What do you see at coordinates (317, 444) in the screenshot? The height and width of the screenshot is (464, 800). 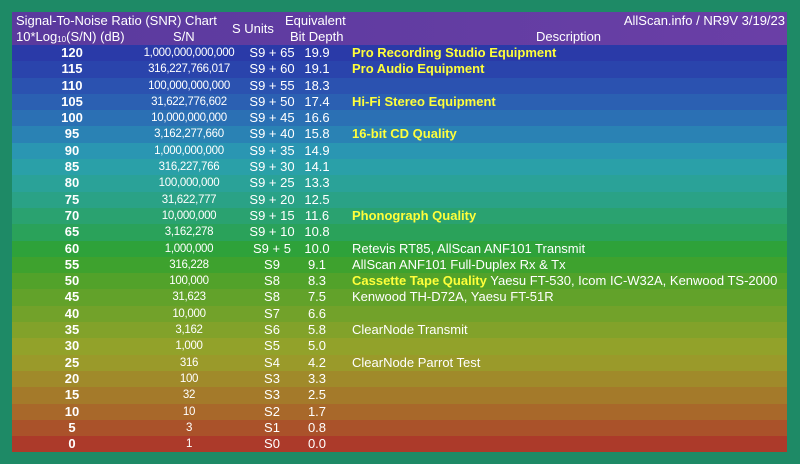 I see `bit-depth-value: 0.0` at bounding box center [317, 444].